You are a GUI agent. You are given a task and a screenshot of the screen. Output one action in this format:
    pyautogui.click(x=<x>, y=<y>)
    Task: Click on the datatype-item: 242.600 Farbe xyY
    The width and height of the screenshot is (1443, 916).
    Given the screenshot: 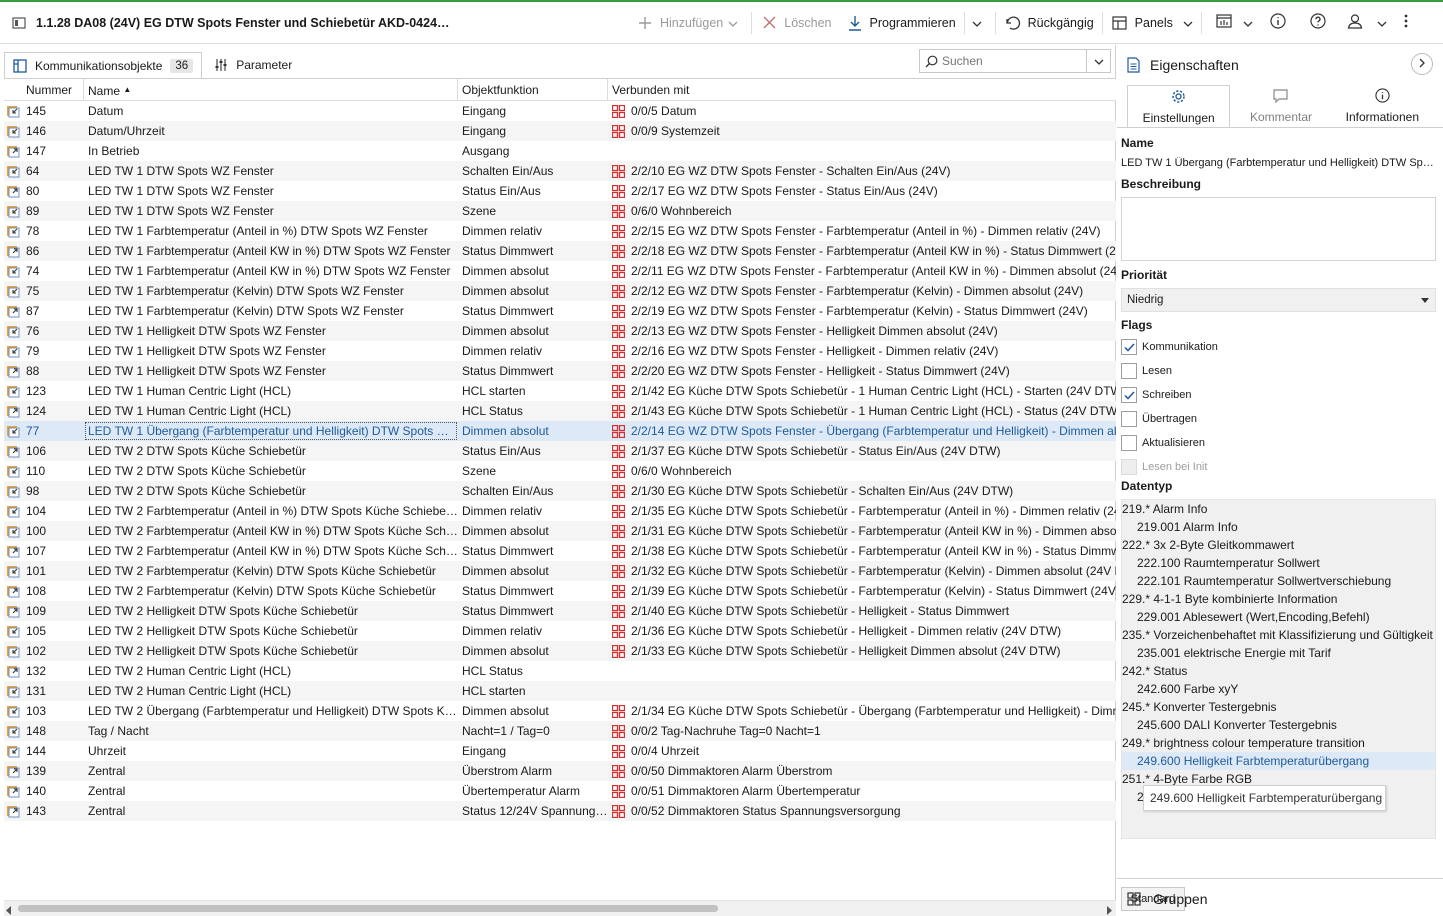 What is the action you would take?
    pyautogui.click(x=1278, y=689)
    